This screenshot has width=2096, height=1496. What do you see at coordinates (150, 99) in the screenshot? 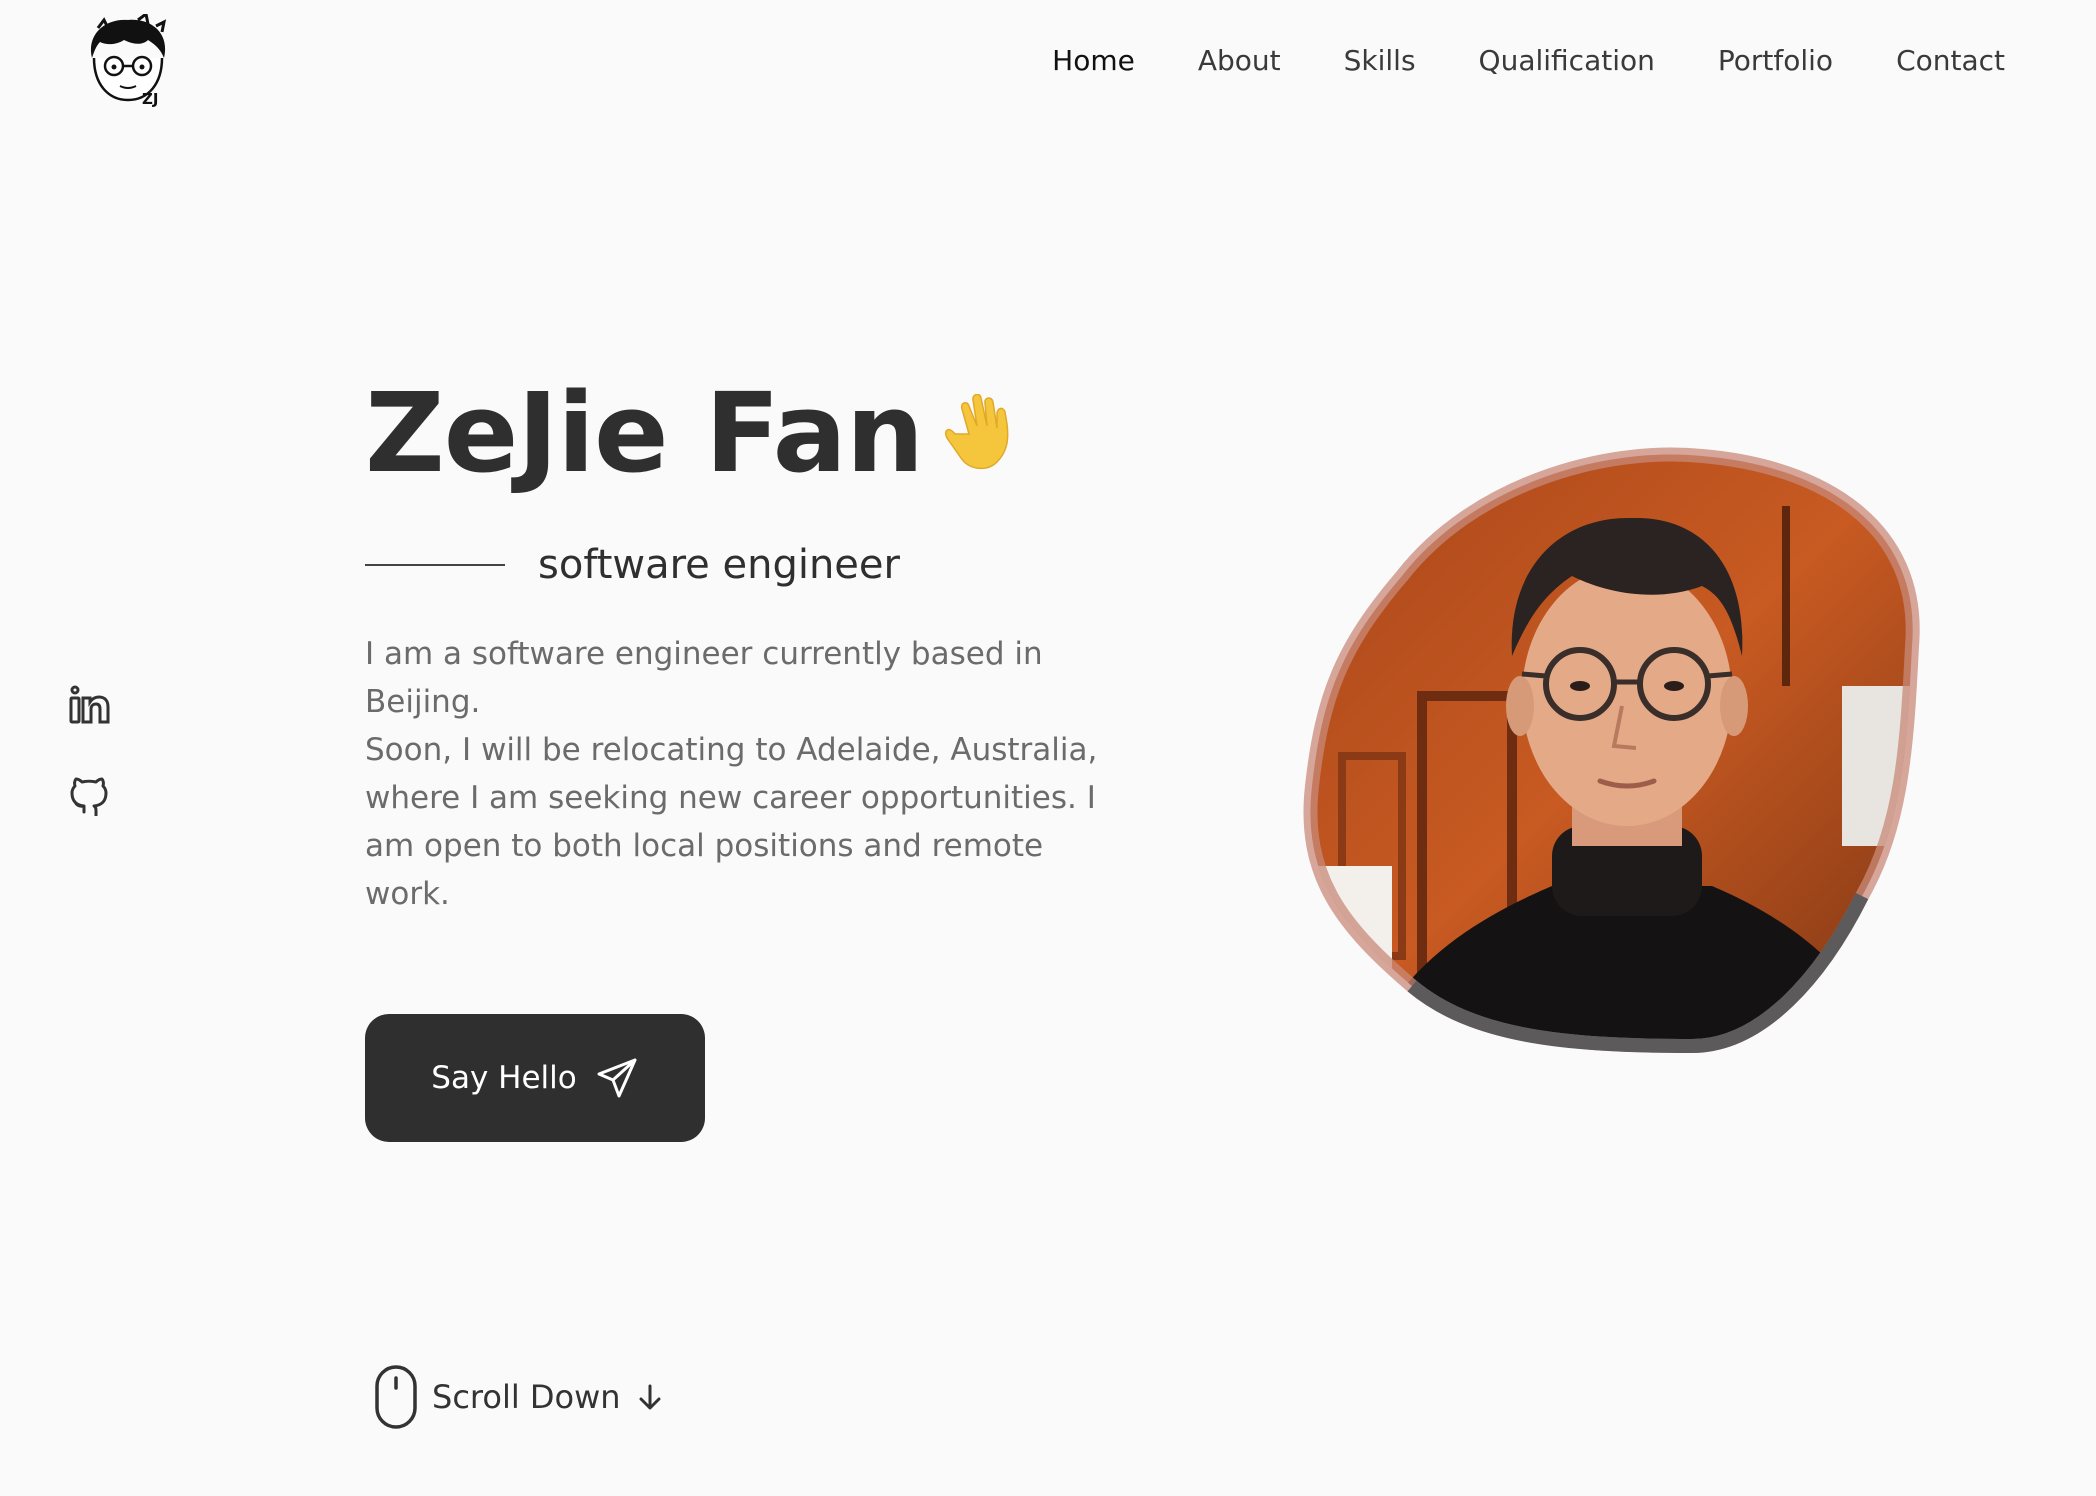
I see `logo-initials: ZJ` at bounding box center [150, 99].